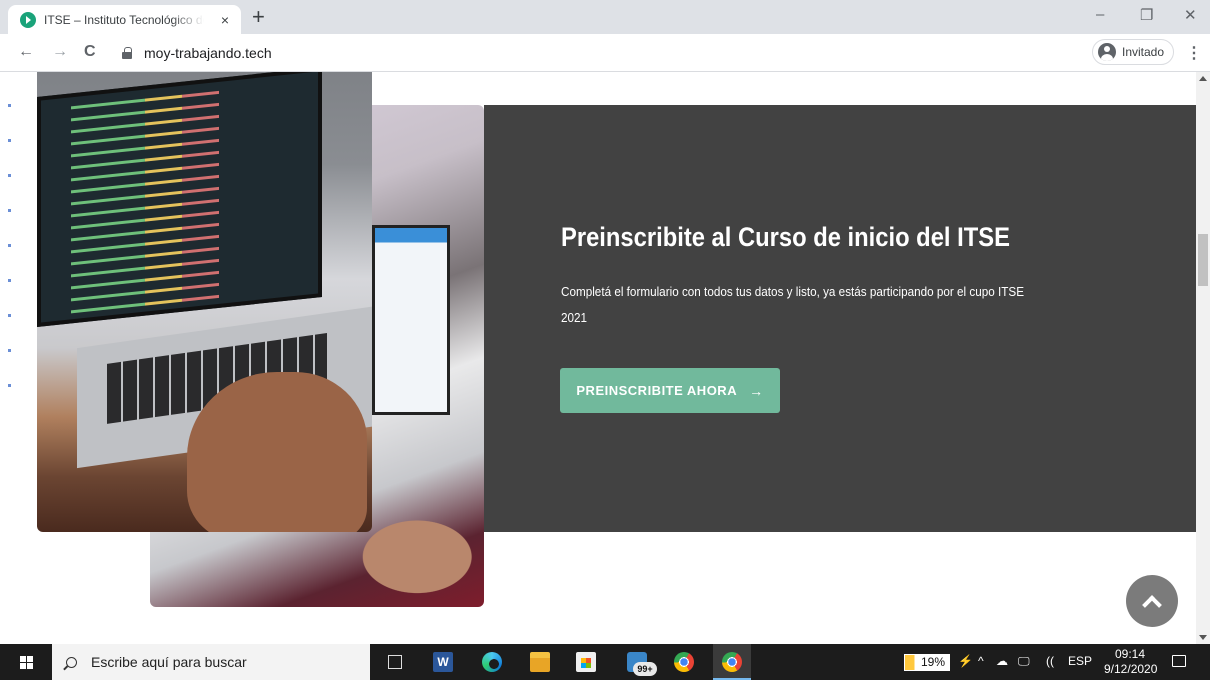 The height and width of the screenshot is (680, 1210). Describe the element at coordinates (657, 390) in the screenshot. I see `preinscribe-button-label: PREINSCRIBITE AHORA` at that location.